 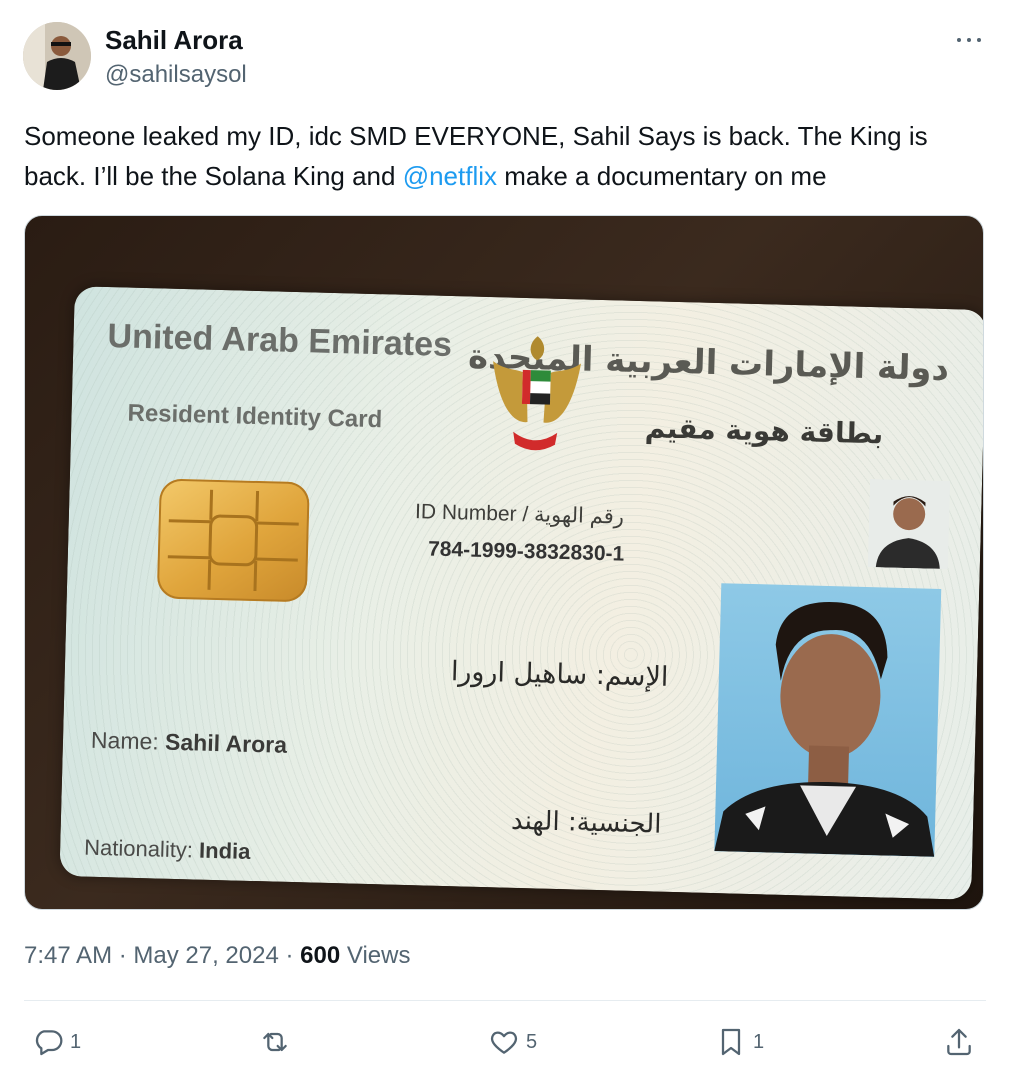 I want to click on retweet-button, so click(x=278, y=1042).